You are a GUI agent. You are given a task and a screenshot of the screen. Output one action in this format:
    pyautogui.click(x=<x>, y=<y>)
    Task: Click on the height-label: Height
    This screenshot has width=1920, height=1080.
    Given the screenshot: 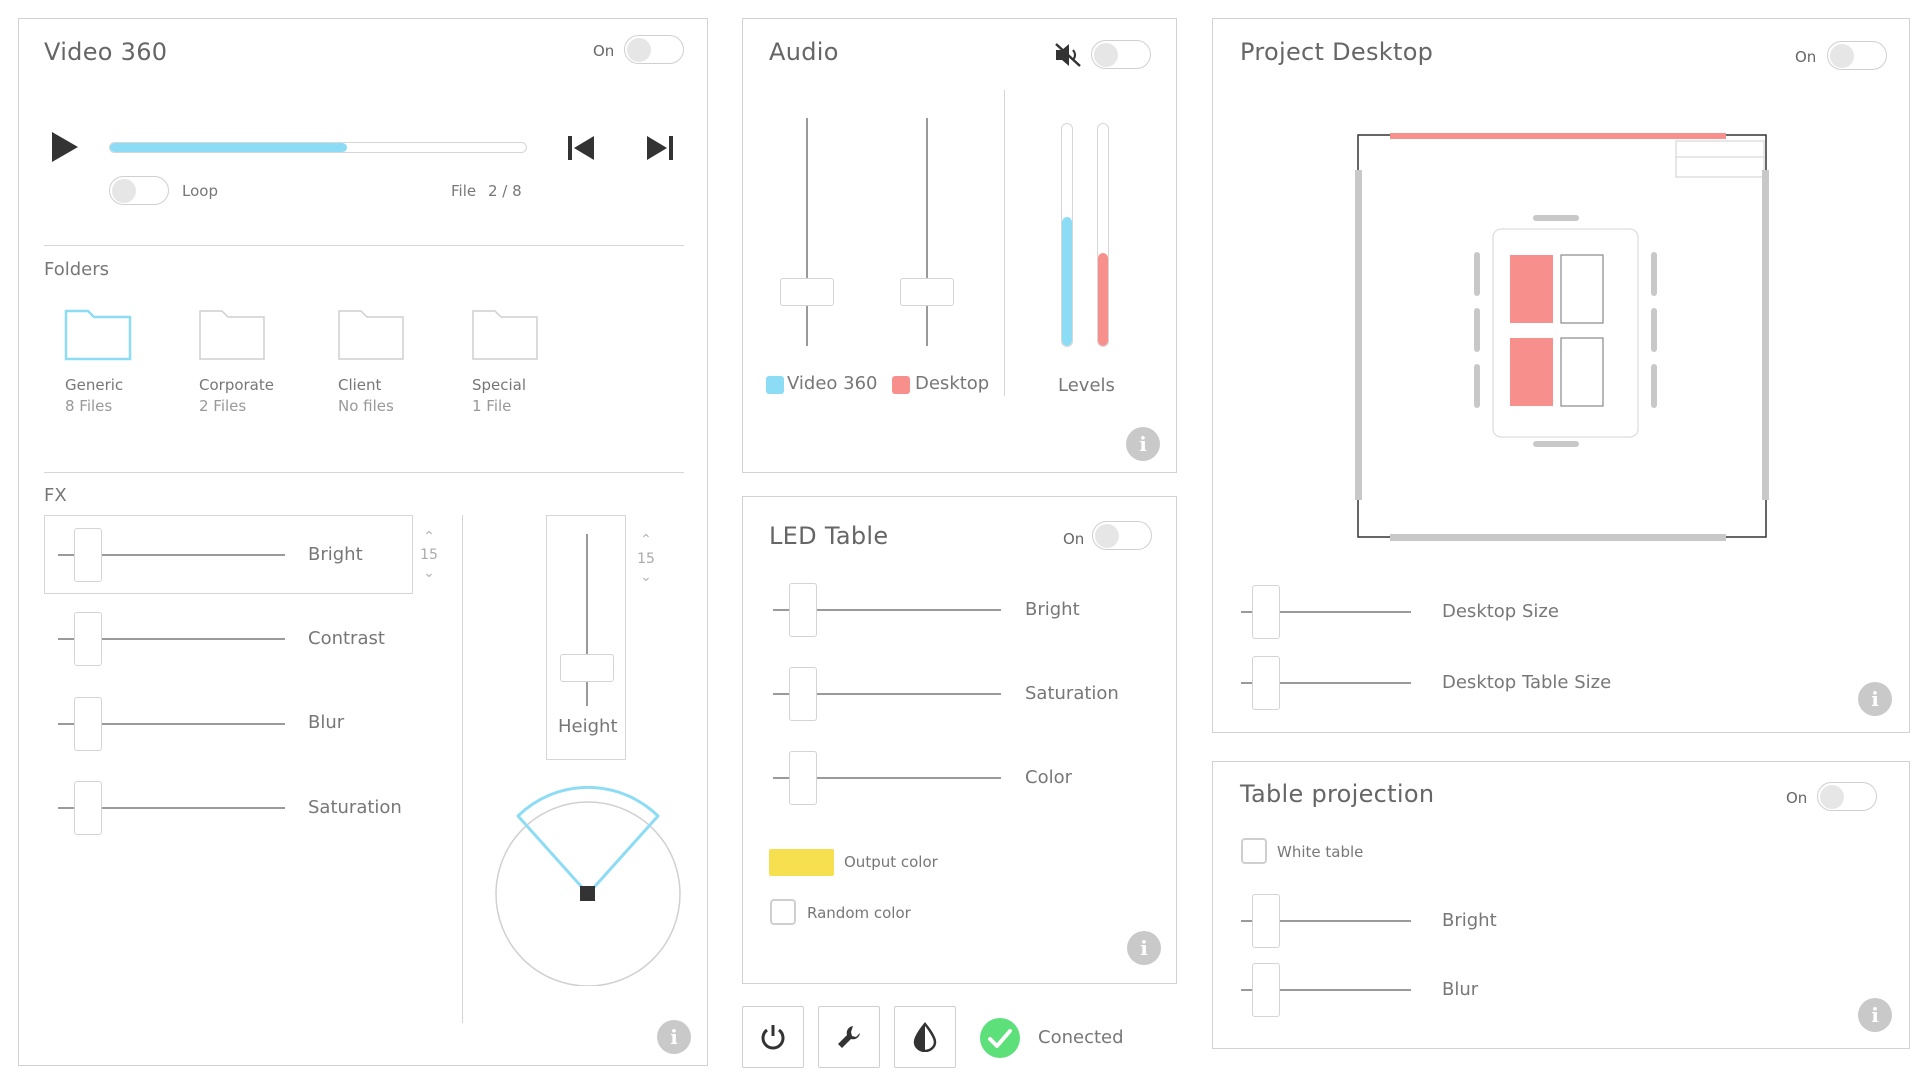 What is the action you would take?
    pyautogui.click(x=588, y=726)
    